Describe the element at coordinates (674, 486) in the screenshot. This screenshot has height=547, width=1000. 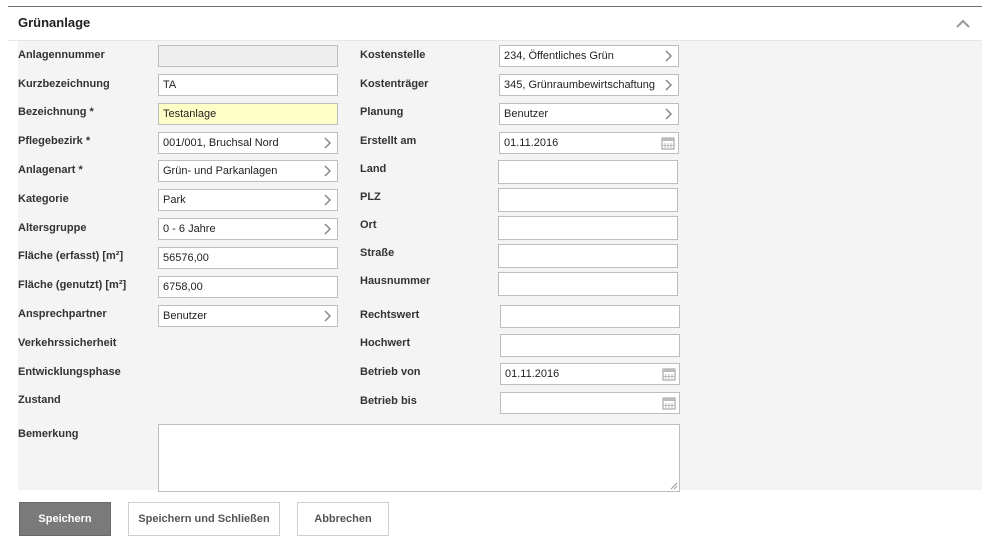
I see `resize-handle-icon` at that location.